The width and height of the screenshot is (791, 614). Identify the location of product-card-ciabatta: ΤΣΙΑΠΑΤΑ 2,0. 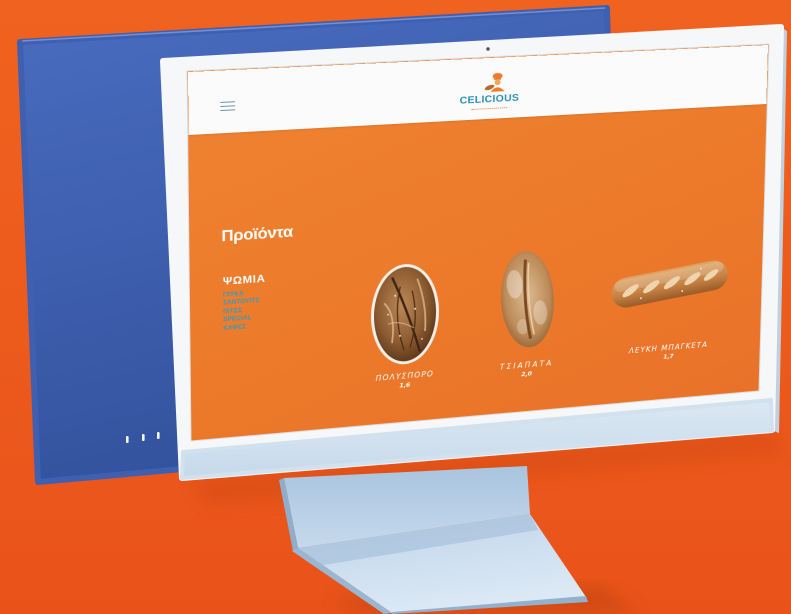
(527, 314).